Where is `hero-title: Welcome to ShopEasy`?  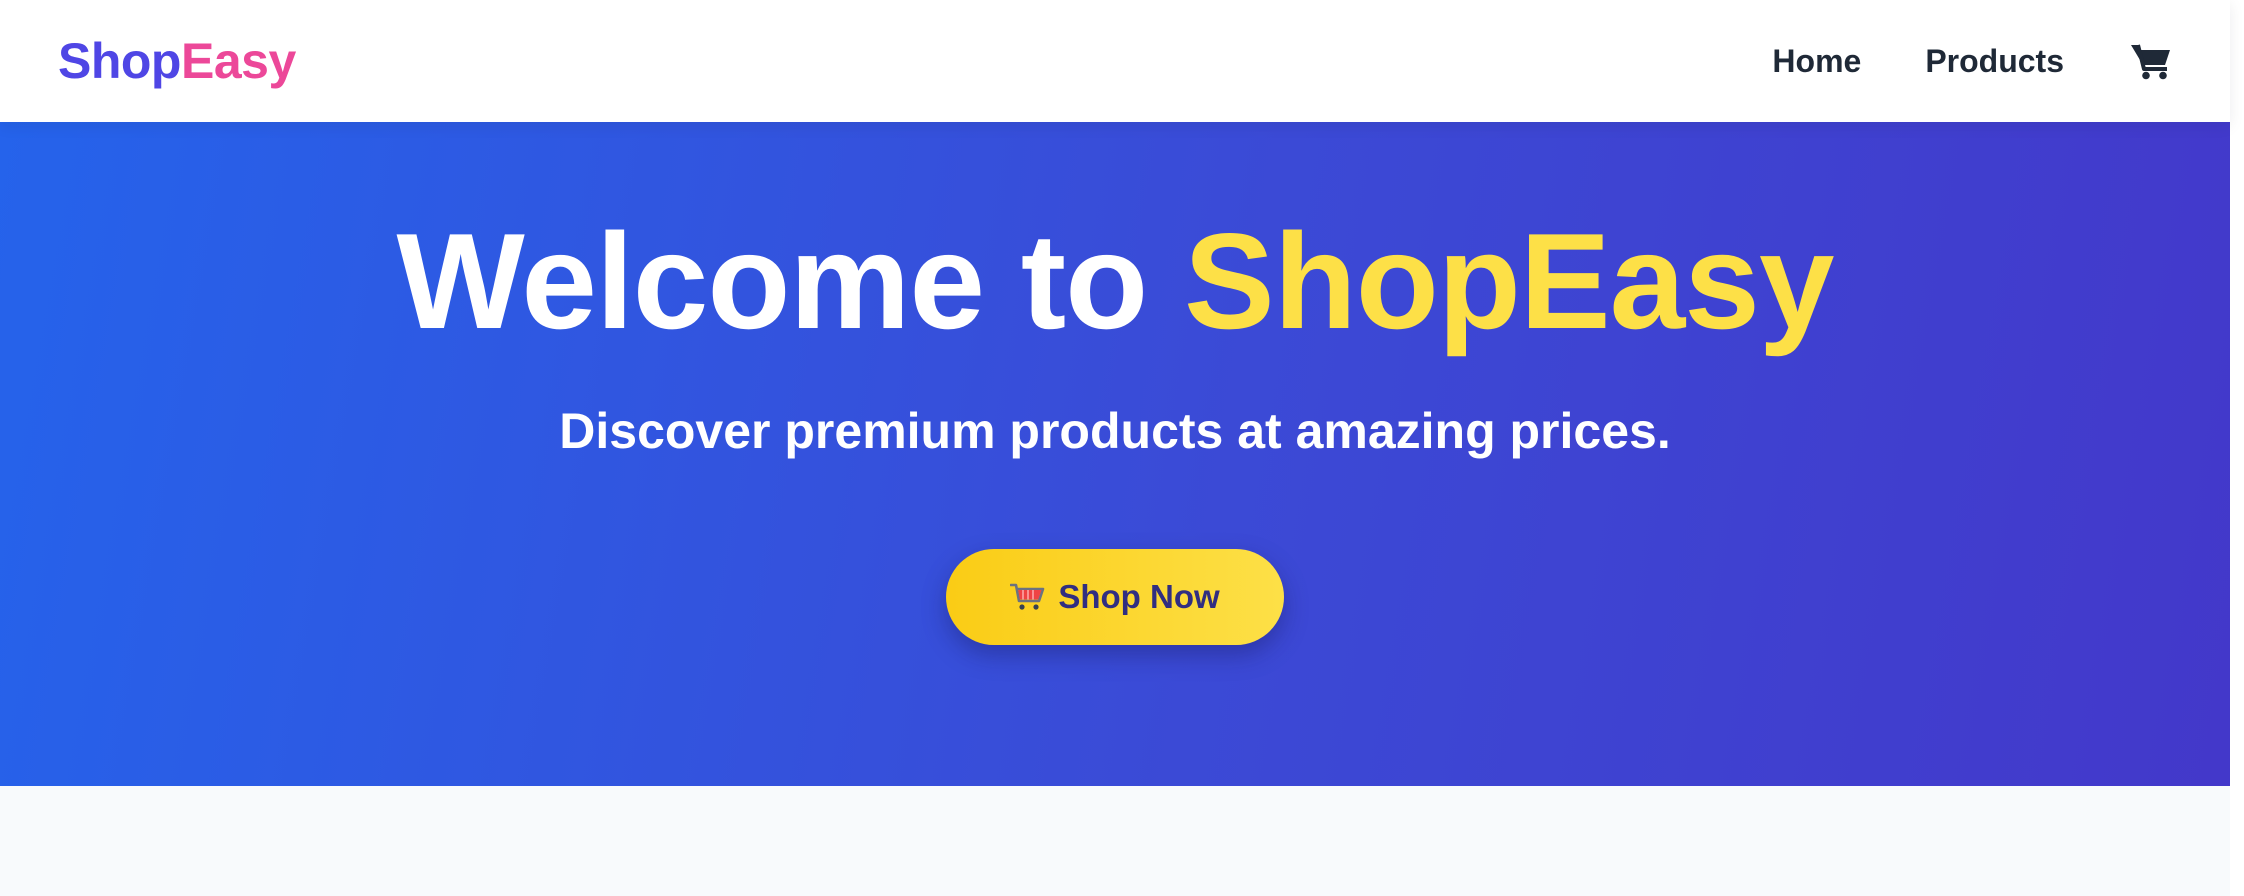
hero-title: Welcome to ShopEasy is located at coordinates (1115, 281).